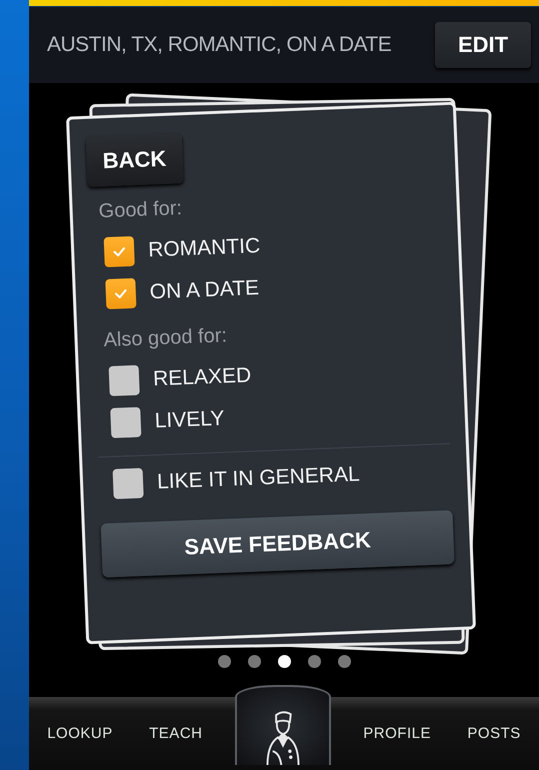 The width and height of the screenshot is (539, 770). I want to click on nav-tab: TEACH, so click(175, 733).